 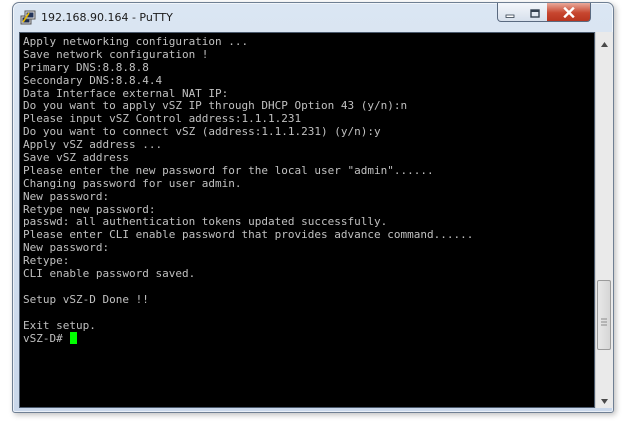 I want to click on maximize-icon, so click(x=534, y=12).